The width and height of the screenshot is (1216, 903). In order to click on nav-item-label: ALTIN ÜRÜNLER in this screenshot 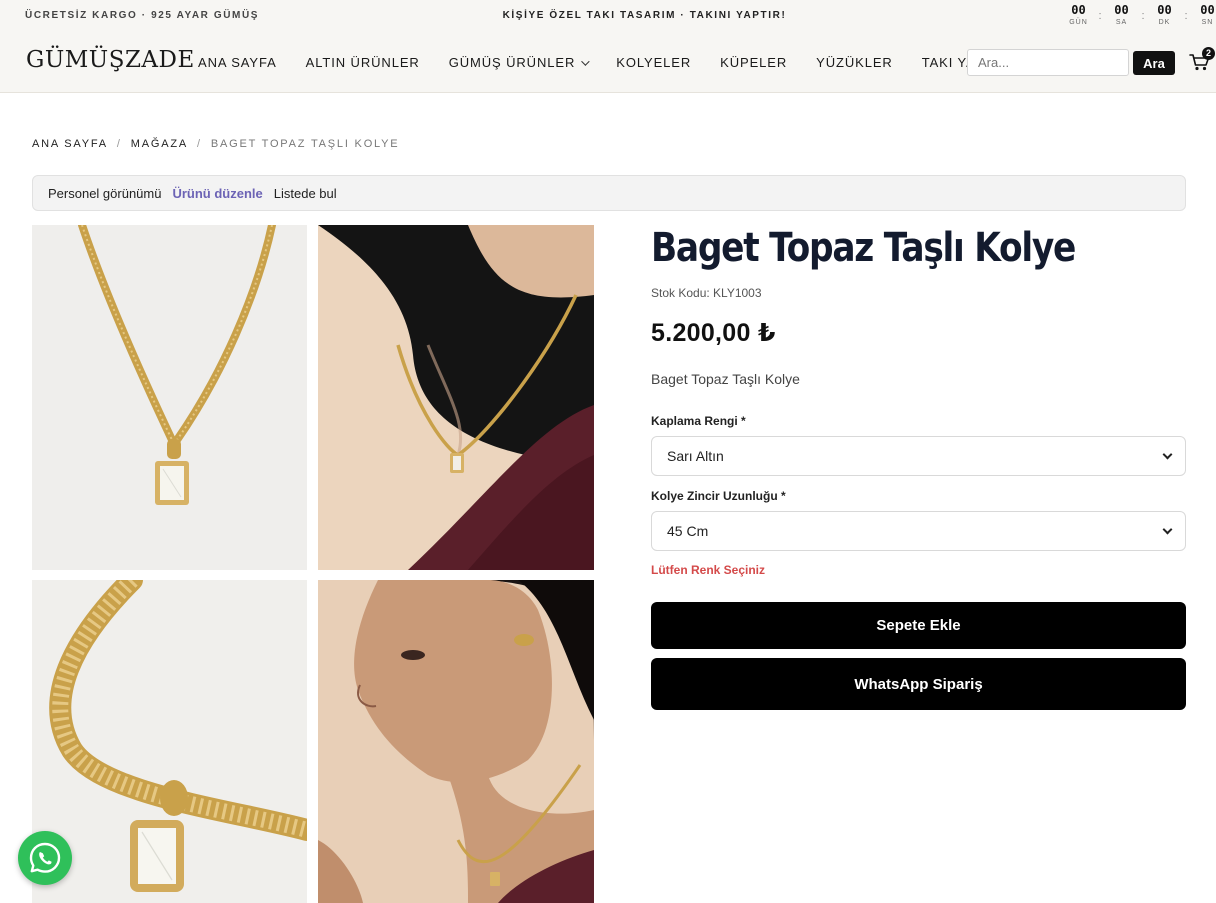, I will do `click(362, 62)`.